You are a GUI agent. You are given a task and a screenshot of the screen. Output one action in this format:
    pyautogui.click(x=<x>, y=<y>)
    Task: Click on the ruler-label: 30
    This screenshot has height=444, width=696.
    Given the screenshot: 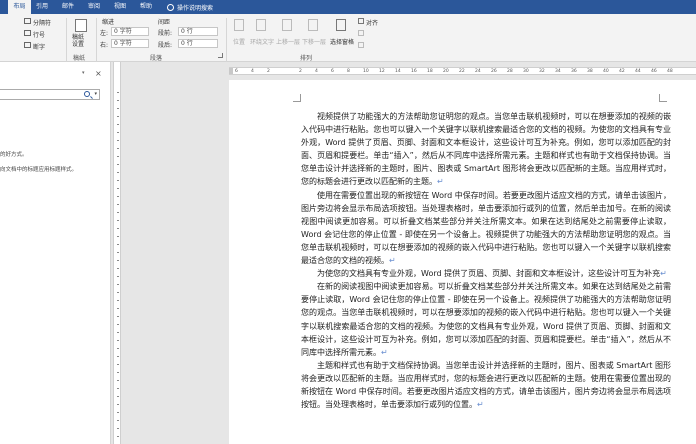 What is the action you would take?
    pyautogui.click(x=526, y=71)
    